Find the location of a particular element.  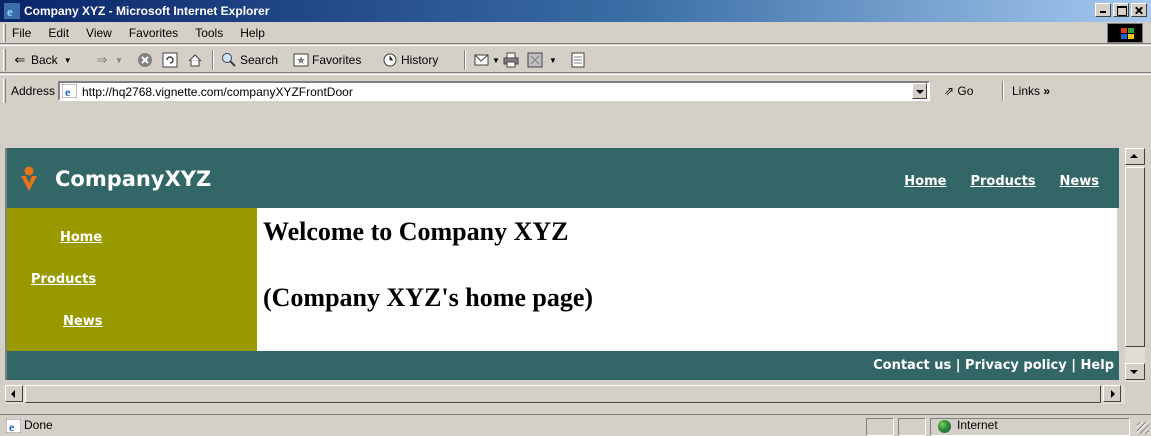

favorites-label: Favorites is located at coordinates (337, 60).